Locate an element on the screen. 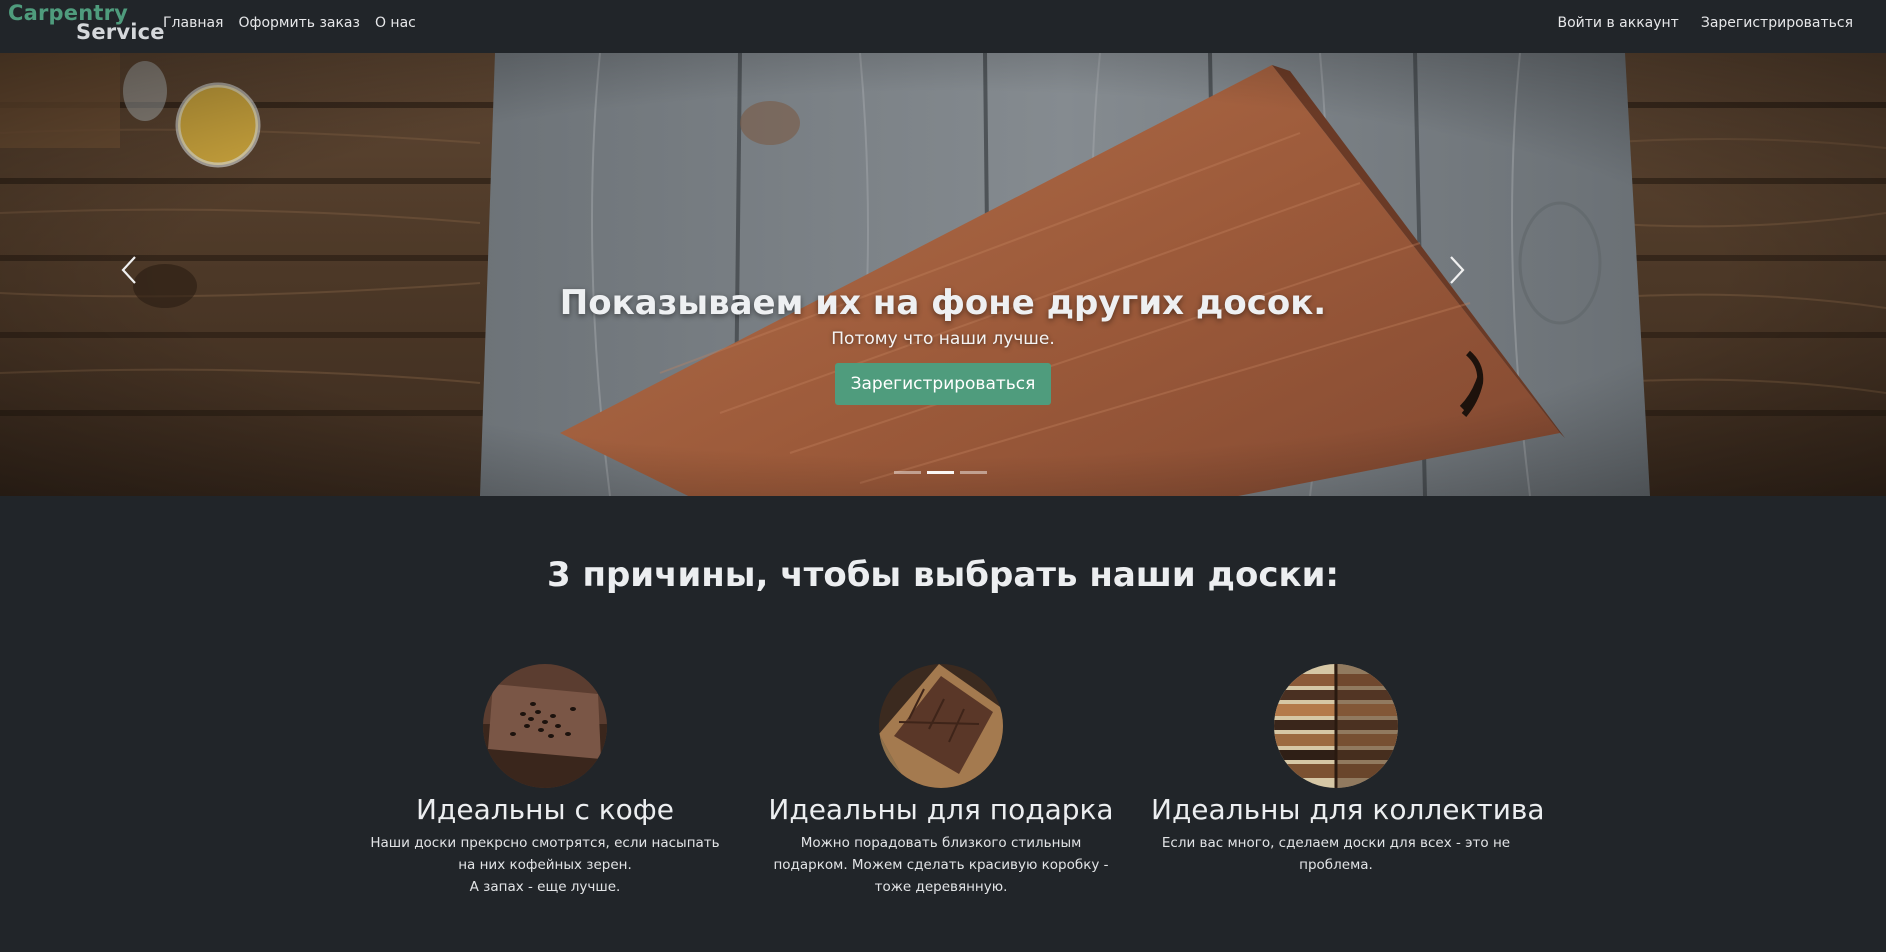 This screenshot has width=1886, height=952. carousel-prev-button is located at coordinates (130, 270).